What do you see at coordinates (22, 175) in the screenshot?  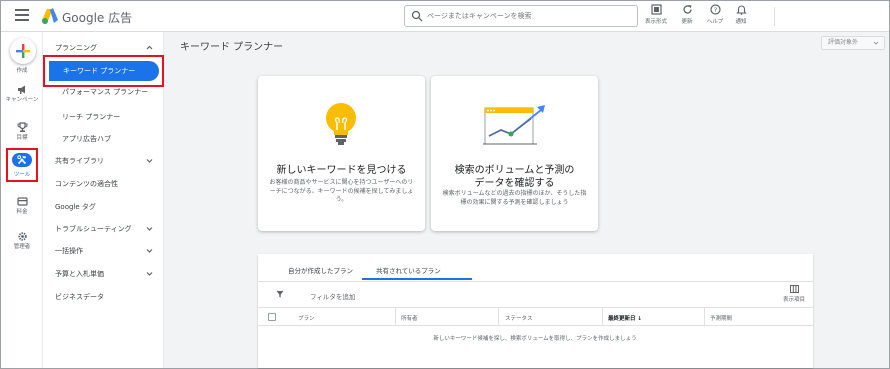 I see `tools-label: ツール` at bounding box center [22, 175].